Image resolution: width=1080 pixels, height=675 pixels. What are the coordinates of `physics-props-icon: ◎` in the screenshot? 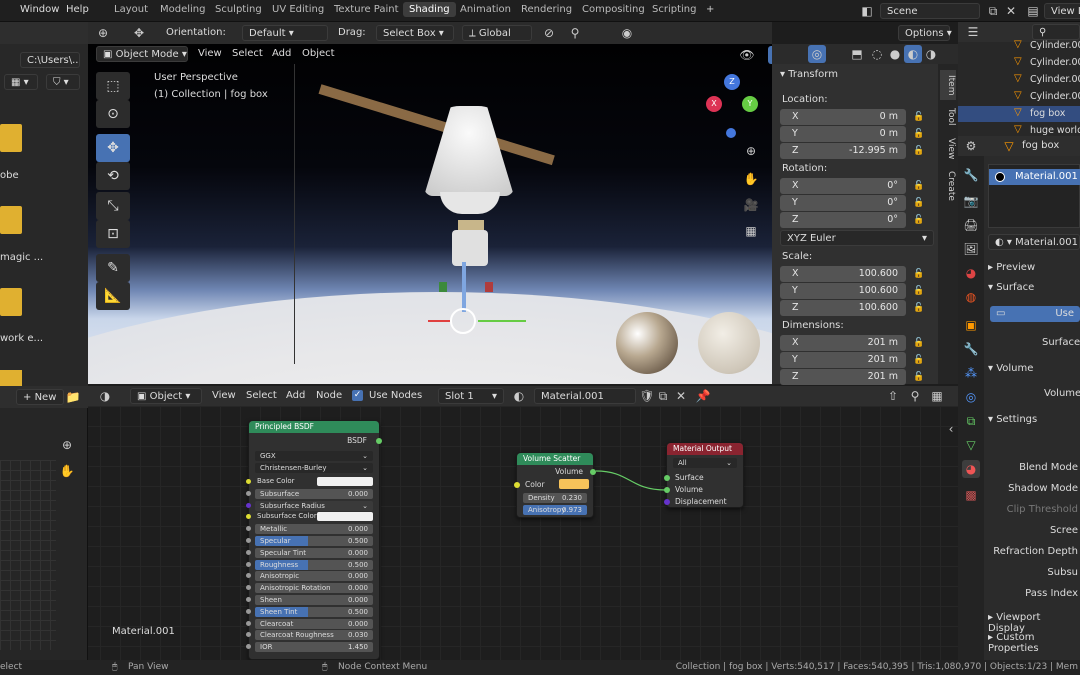 It's located at (971, 397).